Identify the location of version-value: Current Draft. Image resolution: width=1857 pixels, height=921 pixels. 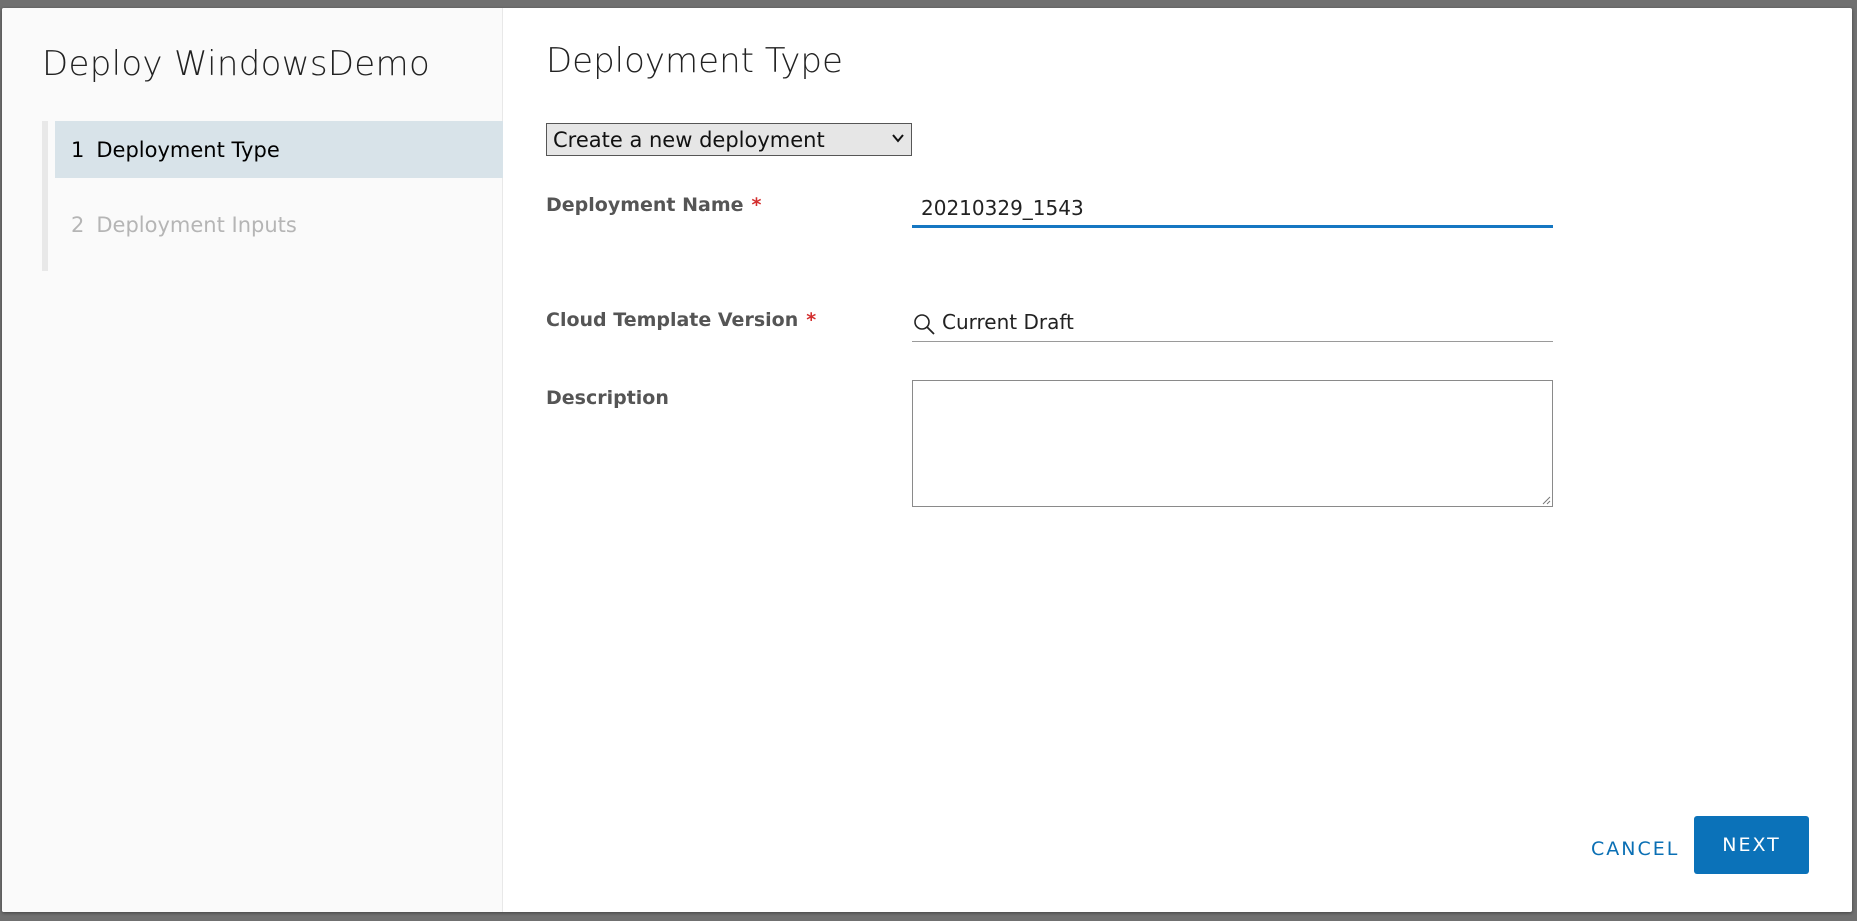
(1008, 322).